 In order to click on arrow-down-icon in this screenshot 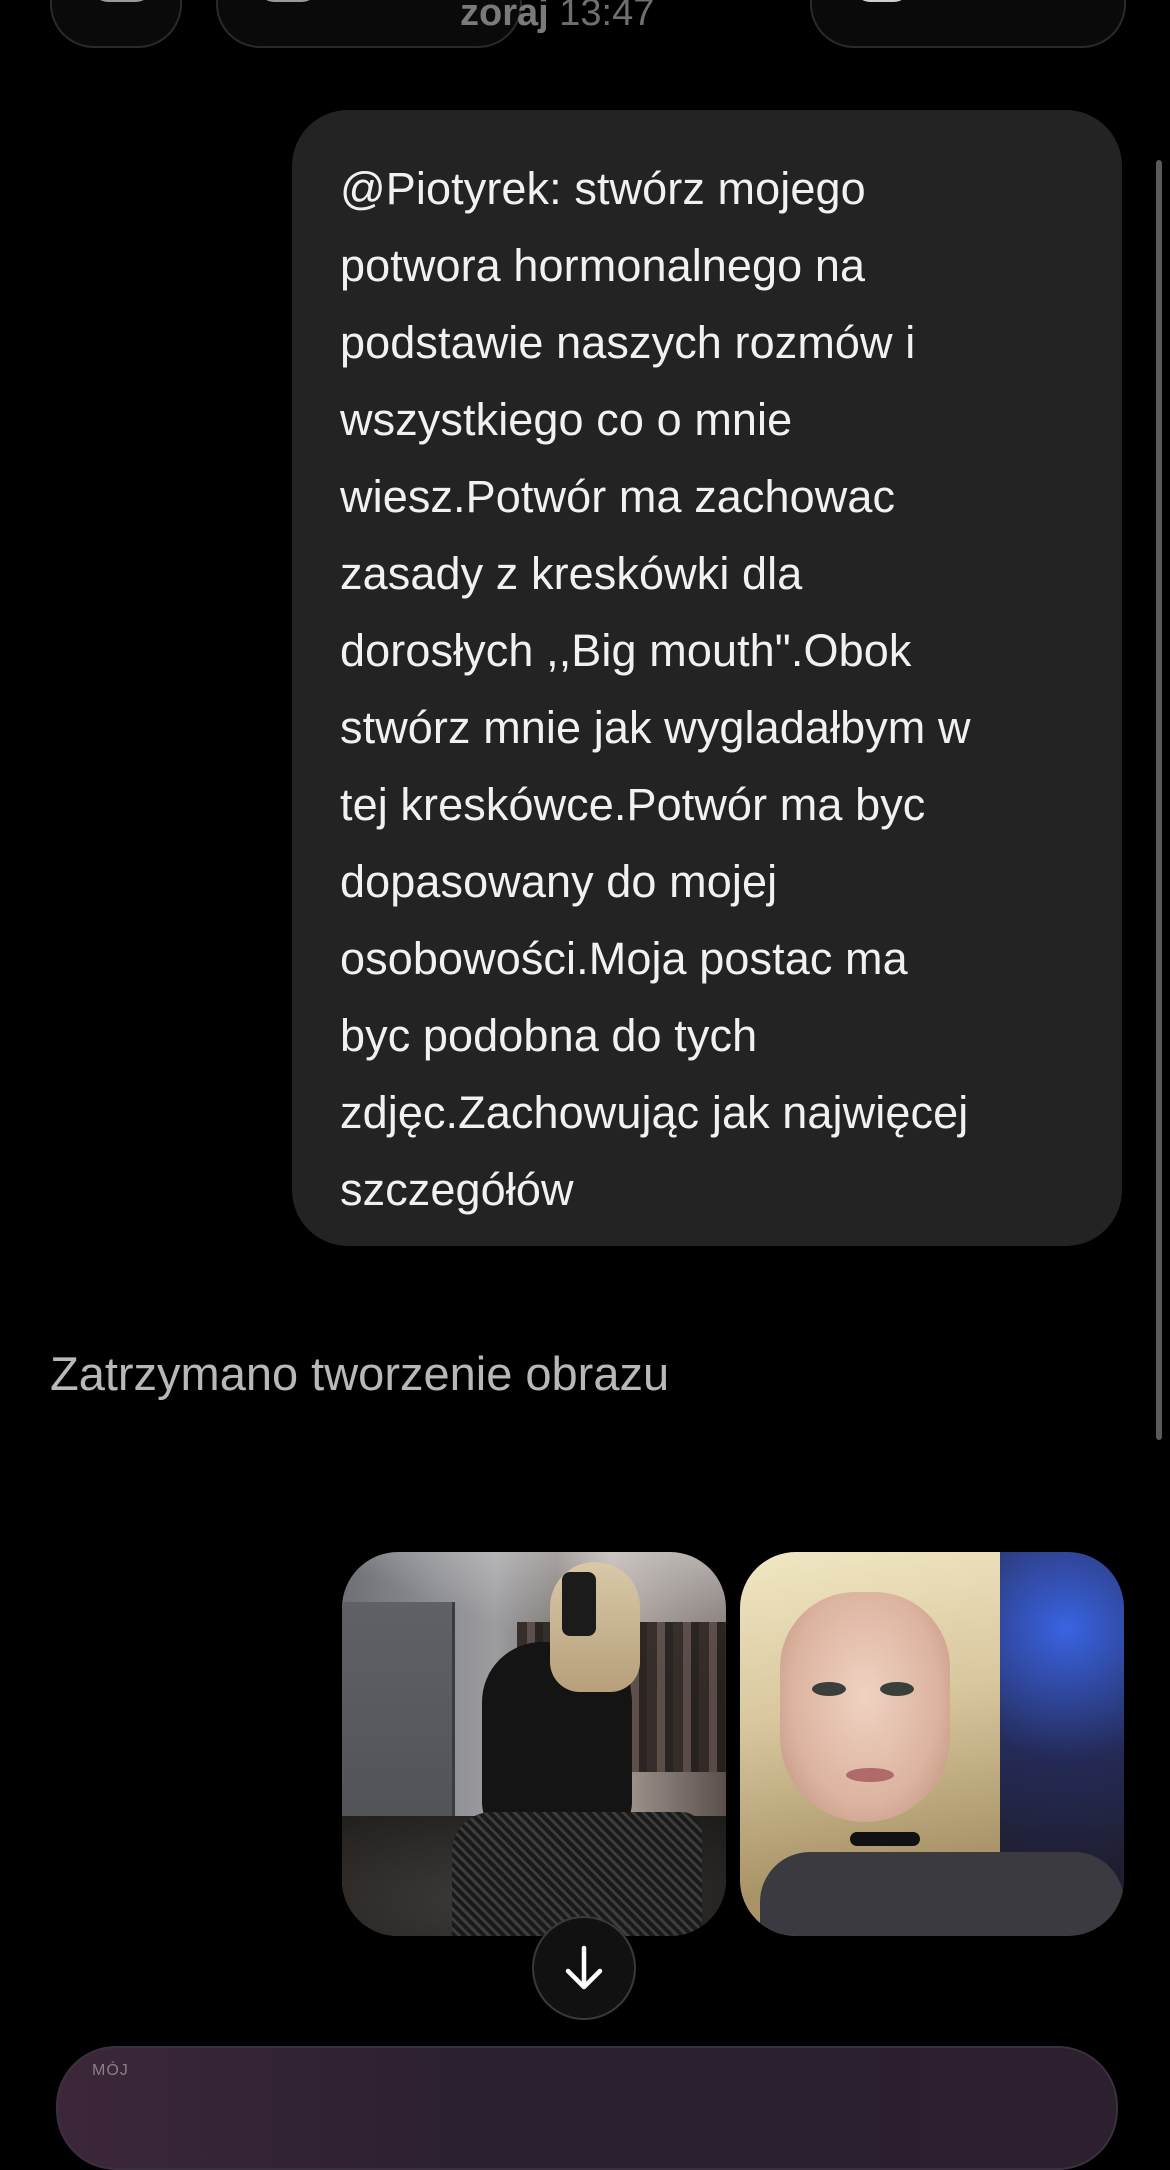, I will do `click(584, 1967)`.